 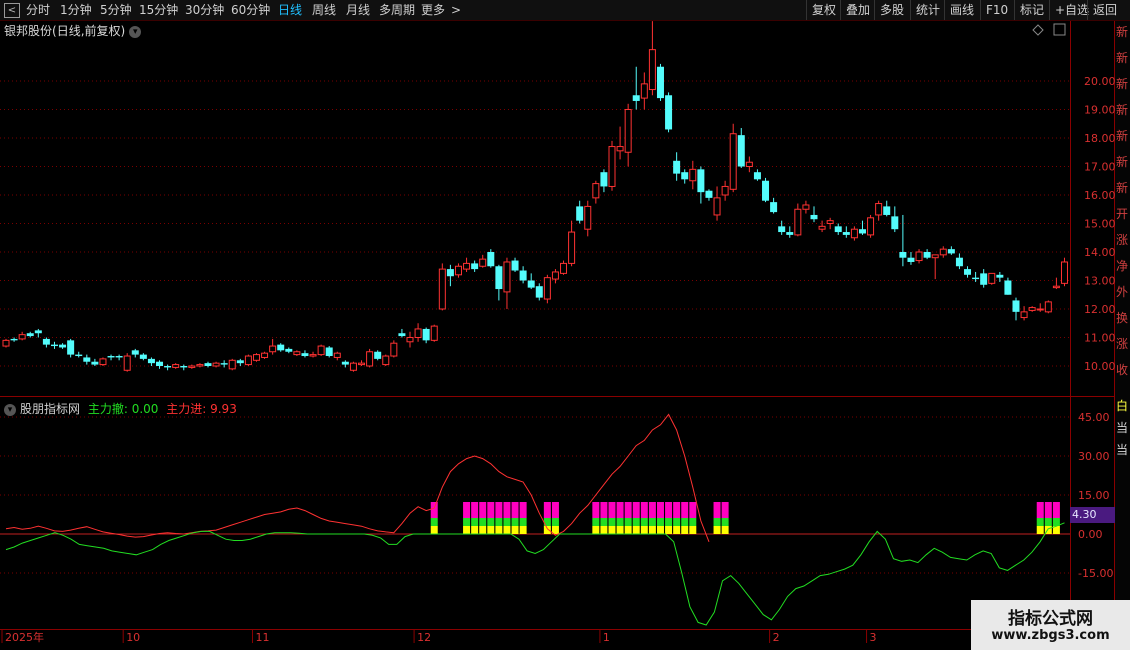 What do you see at coordinates (12, 10) in the screenshot?
I see `back-arrow-icon: <` at bounding box center [12, 10].